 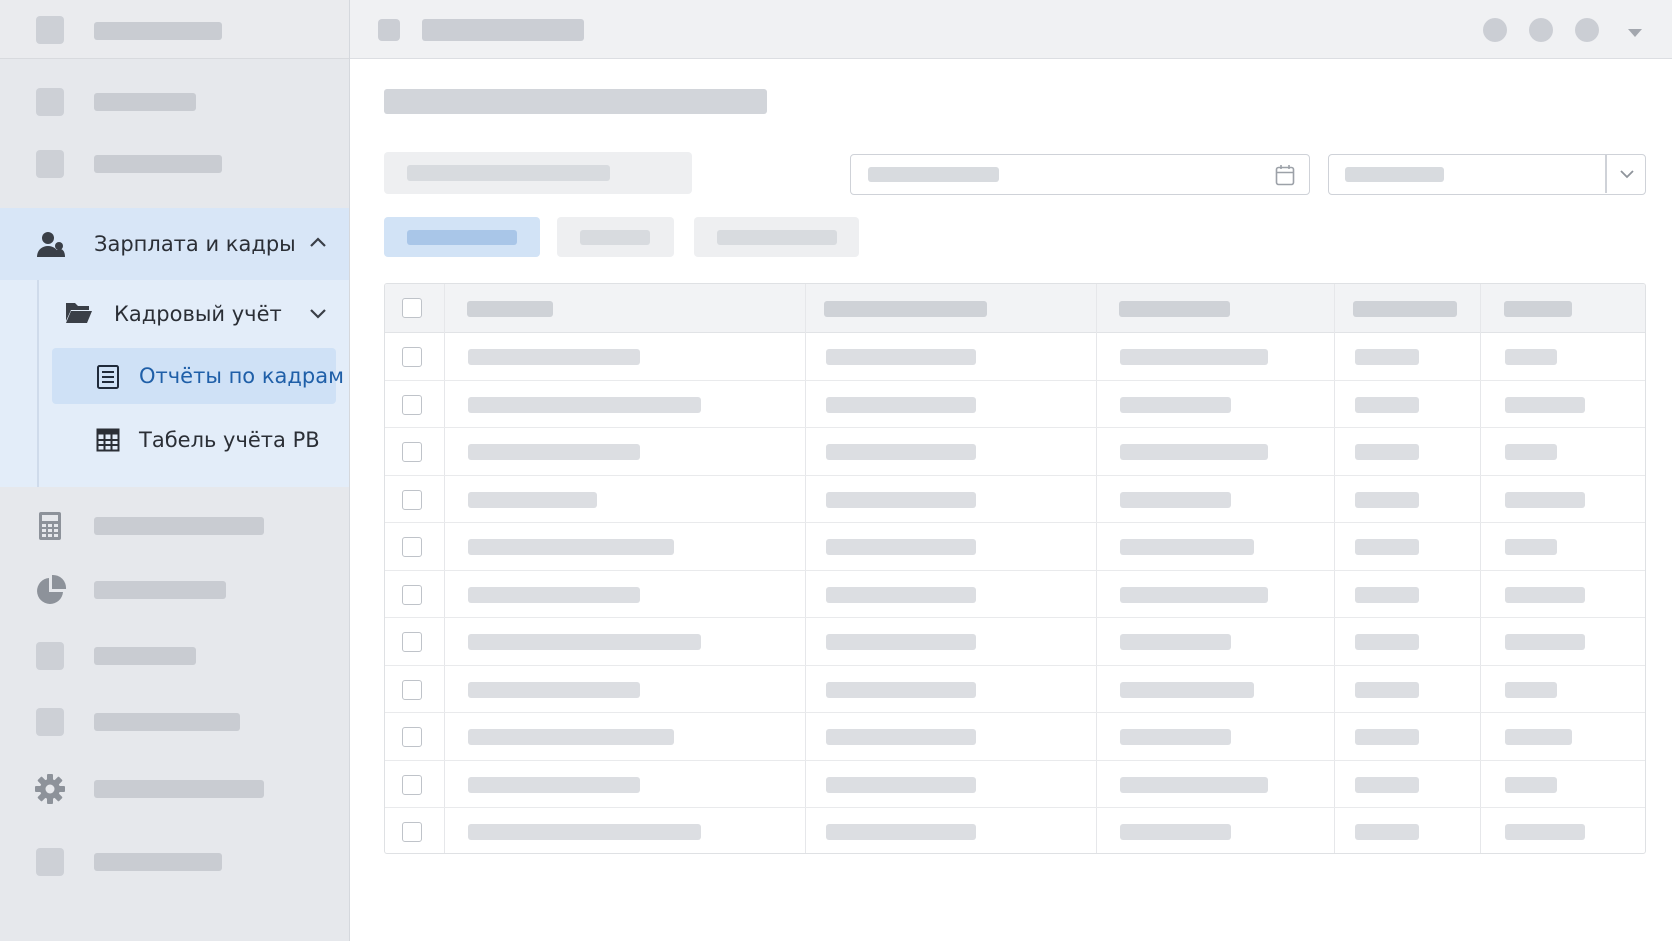 I want to click on app-name-placeholder, so click(x=158, y=31).